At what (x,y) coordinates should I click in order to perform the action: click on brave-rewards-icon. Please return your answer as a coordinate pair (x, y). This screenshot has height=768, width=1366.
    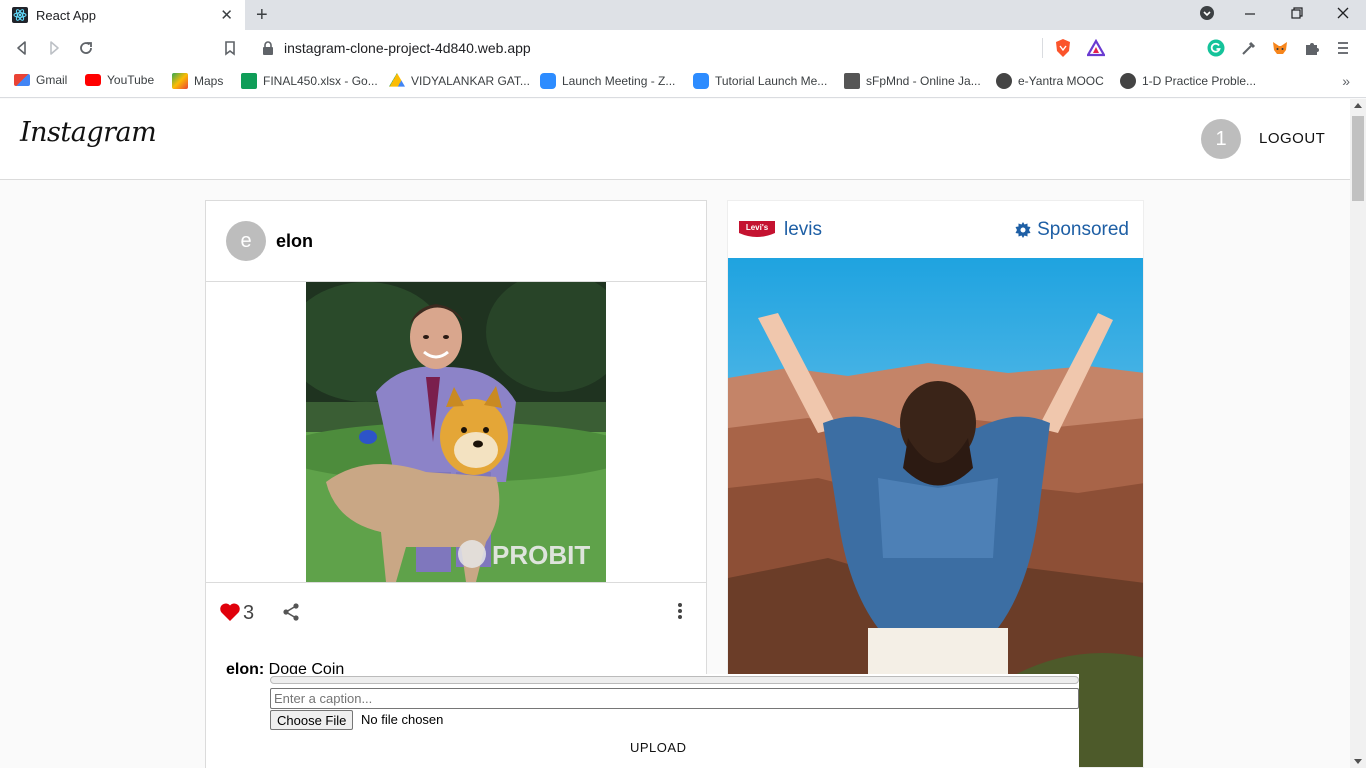
    Looking at the image, I should click on (1096, 48).